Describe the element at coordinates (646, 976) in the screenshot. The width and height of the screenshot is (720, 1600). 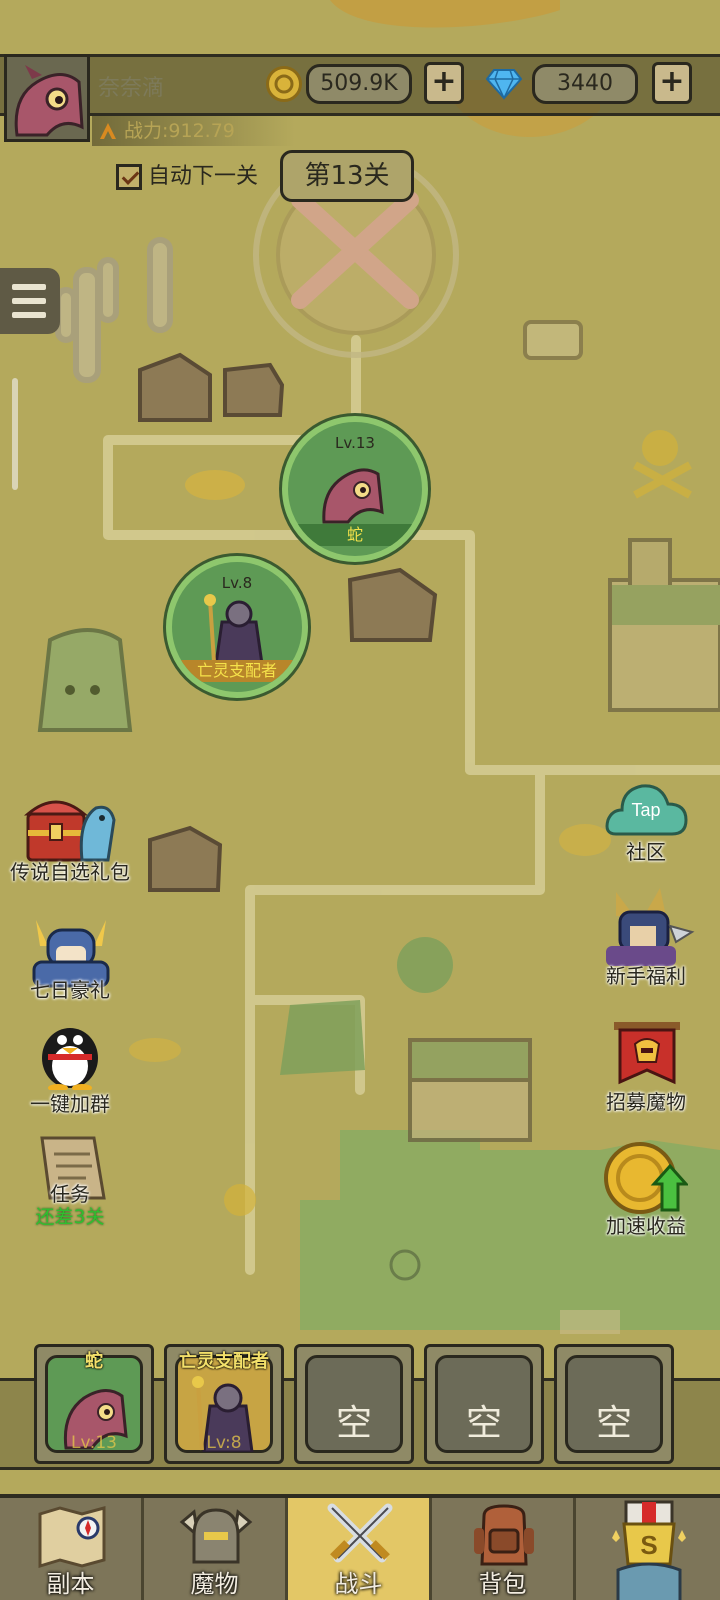
I see `newbie-welfare-label: 新手福利` at that location.